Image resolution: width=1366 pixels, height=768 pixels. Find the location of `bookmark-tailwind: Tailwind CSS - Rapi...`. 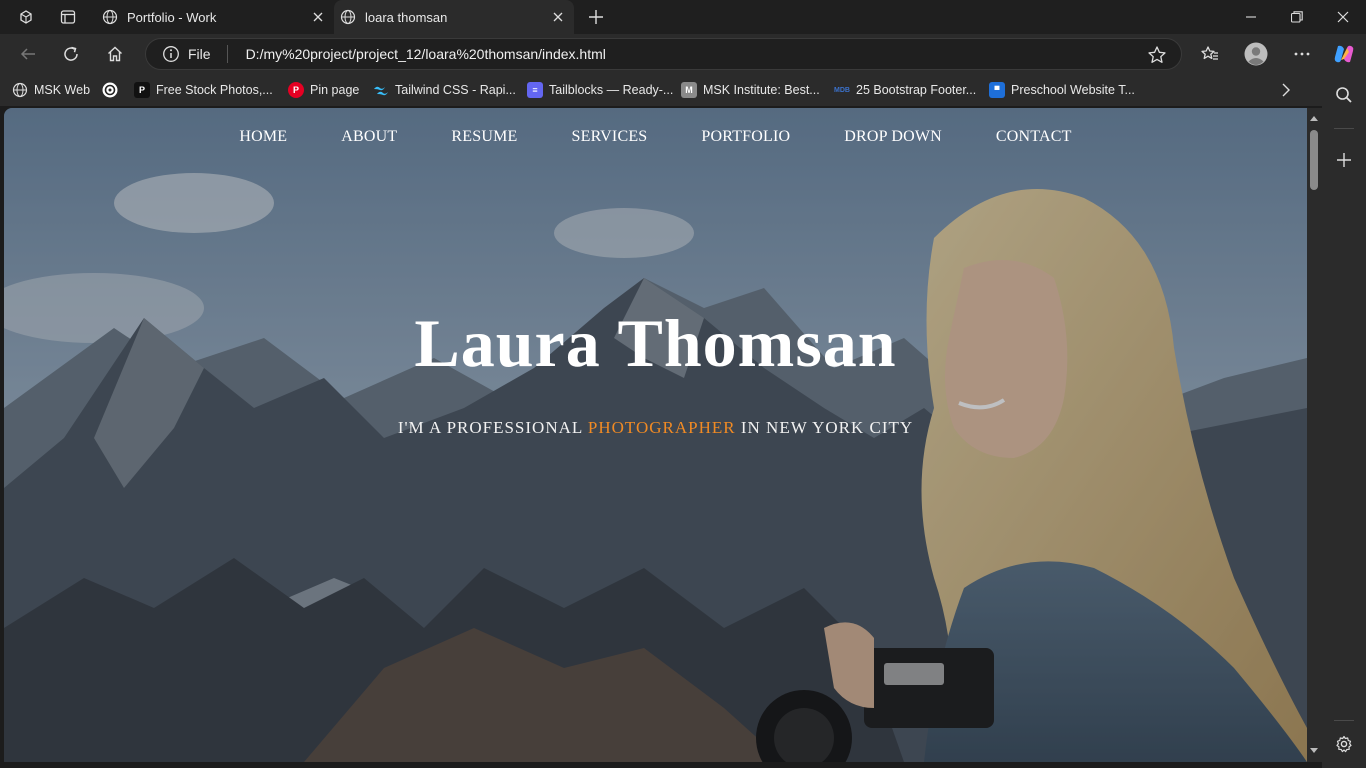

bookmark-tailwind: Tailwind CSS - Rapi... is located at coordinates (444, 90).